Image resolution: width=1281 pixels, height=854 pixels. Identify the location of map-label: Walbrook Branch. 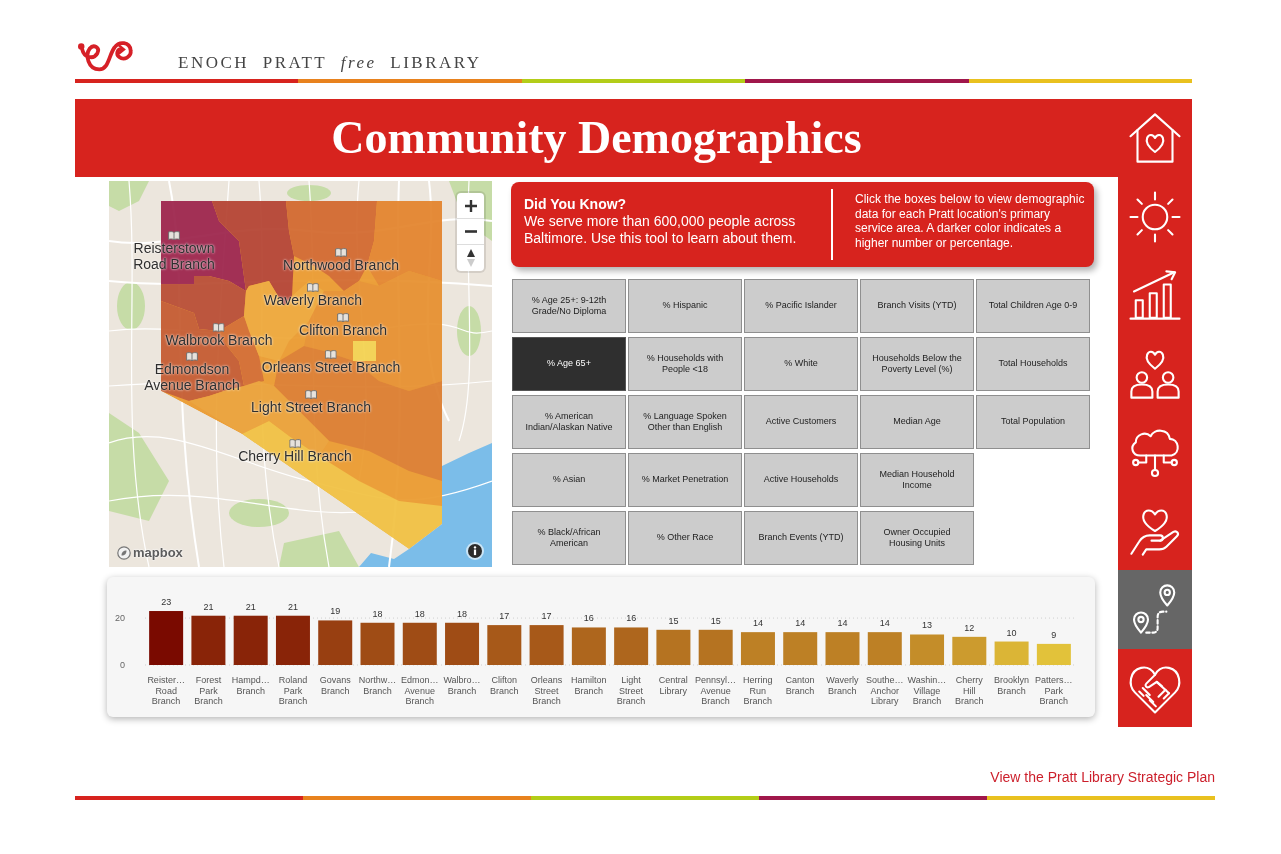
(219, 340).